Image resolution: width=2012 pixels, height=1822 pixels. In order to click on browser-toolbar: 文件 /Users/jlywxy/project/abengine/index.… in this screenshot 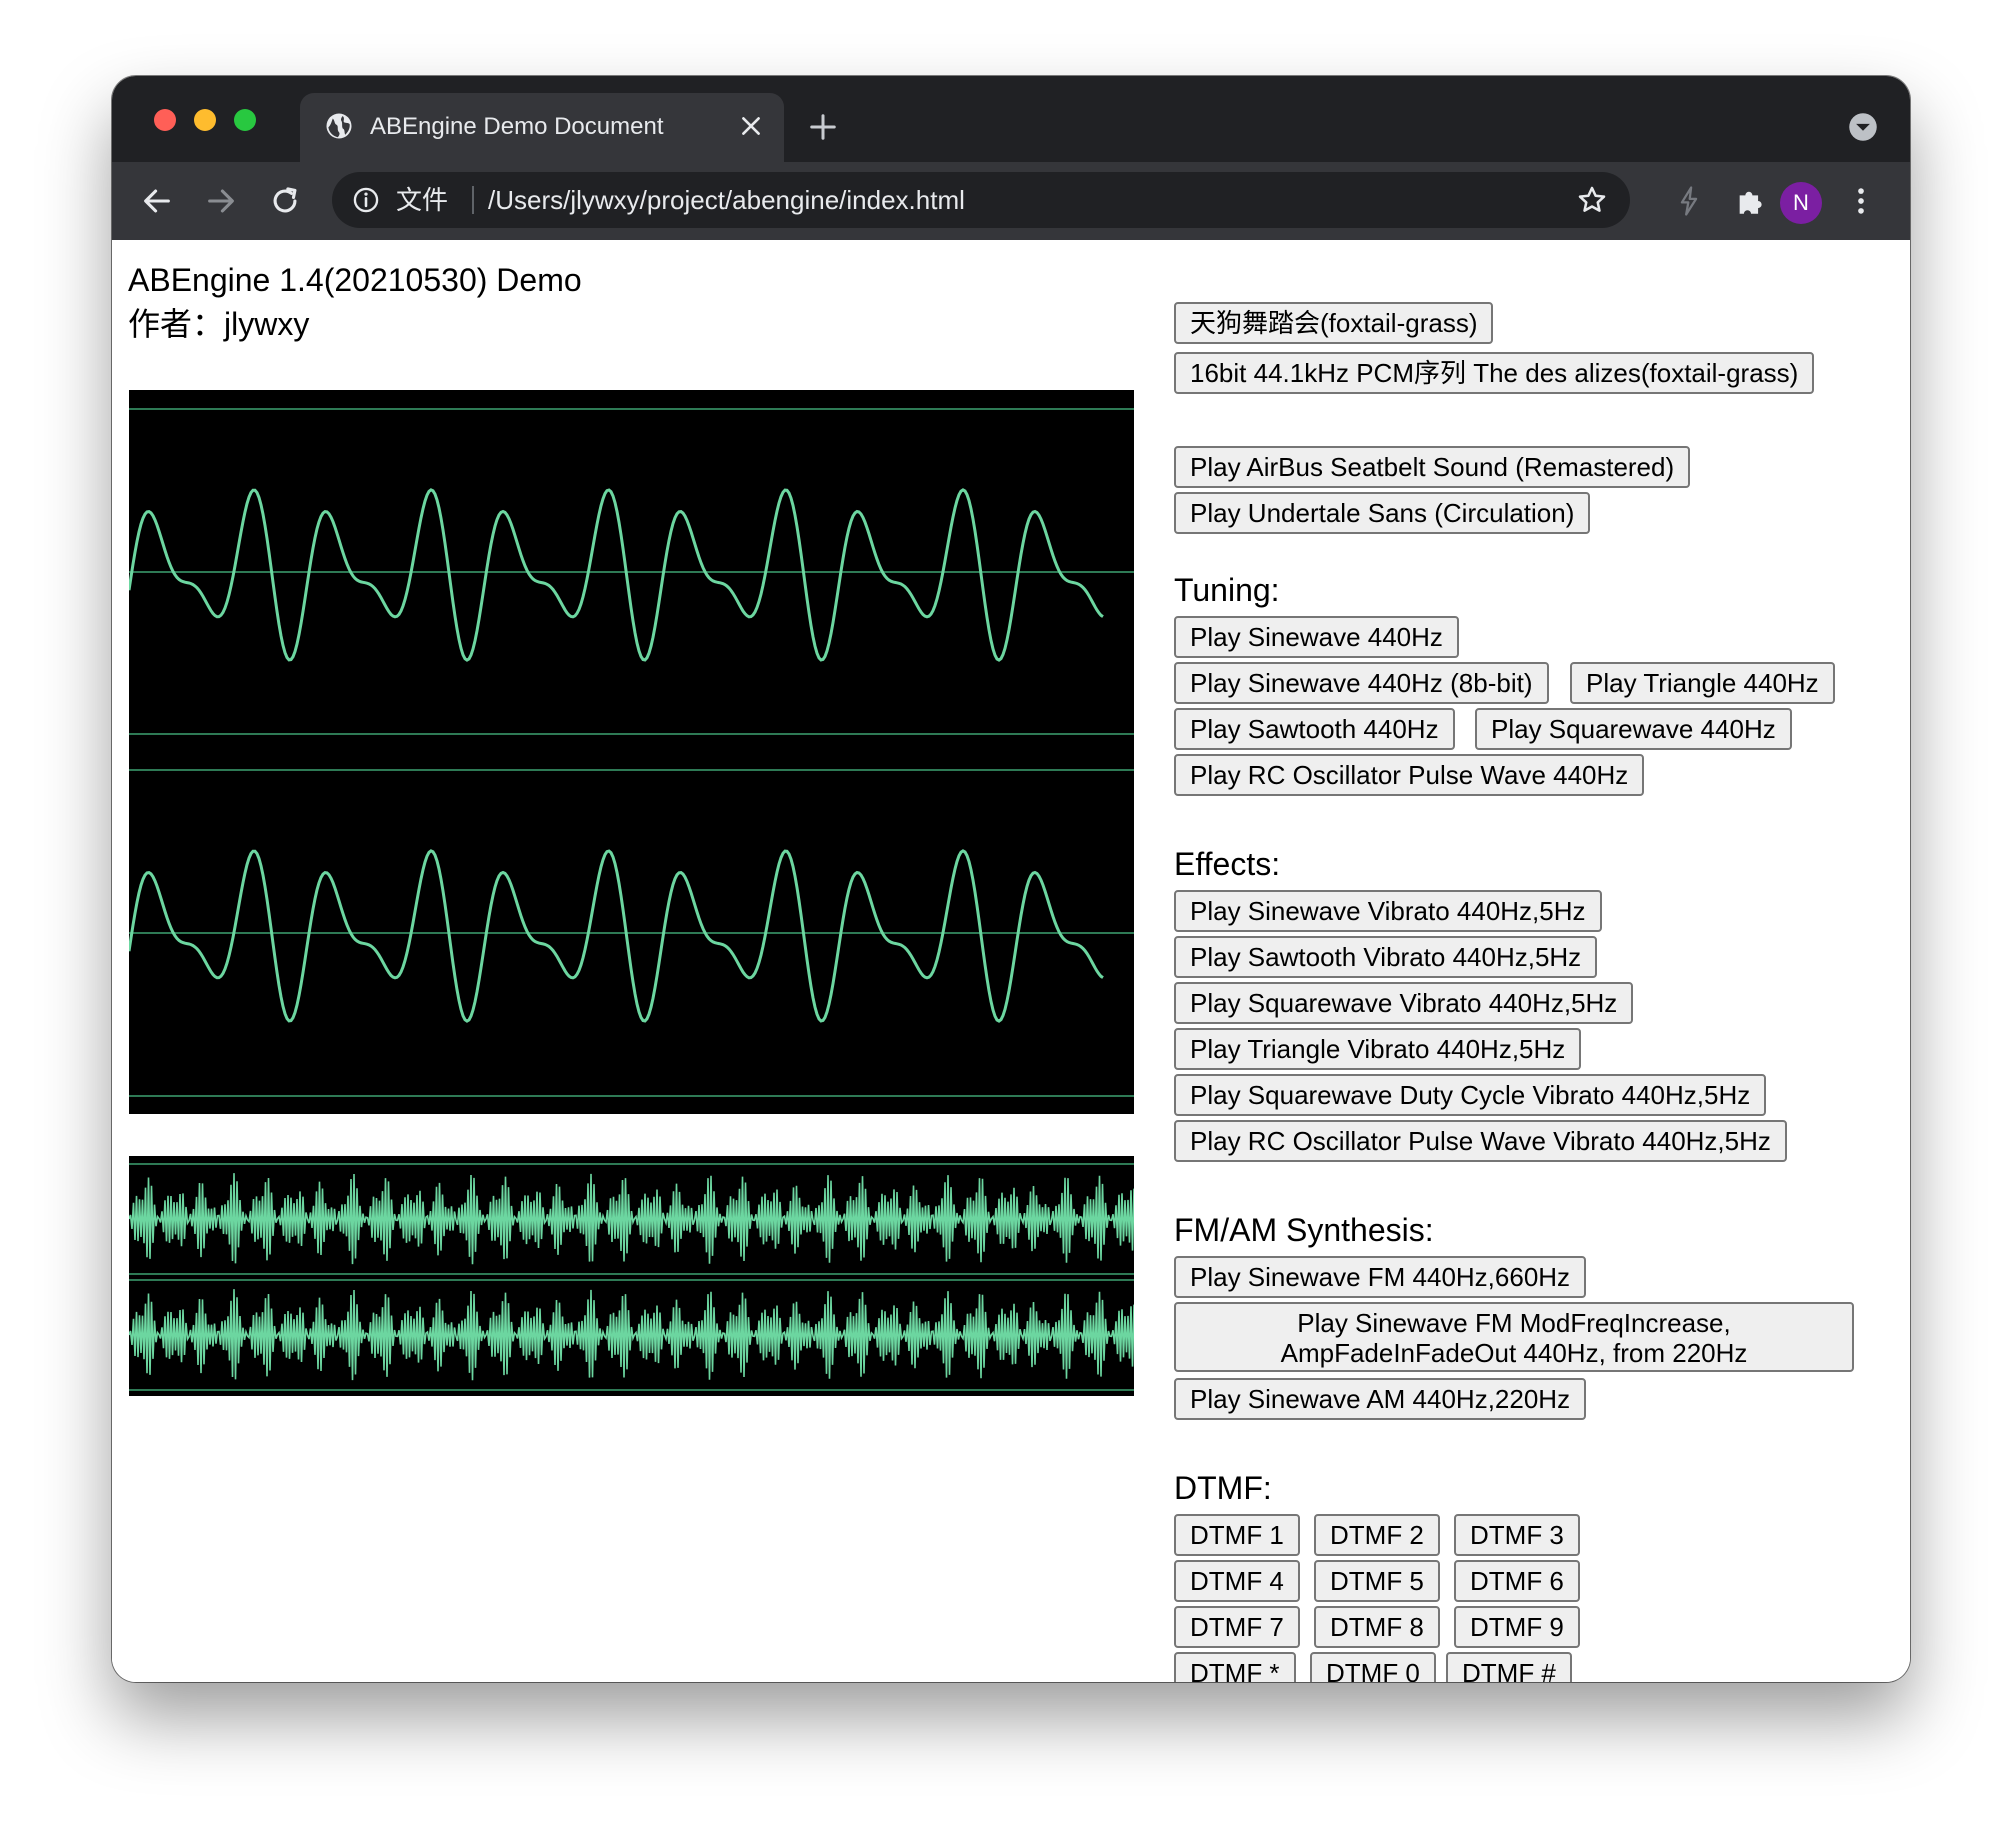, I will do `click(1011, 201)`.